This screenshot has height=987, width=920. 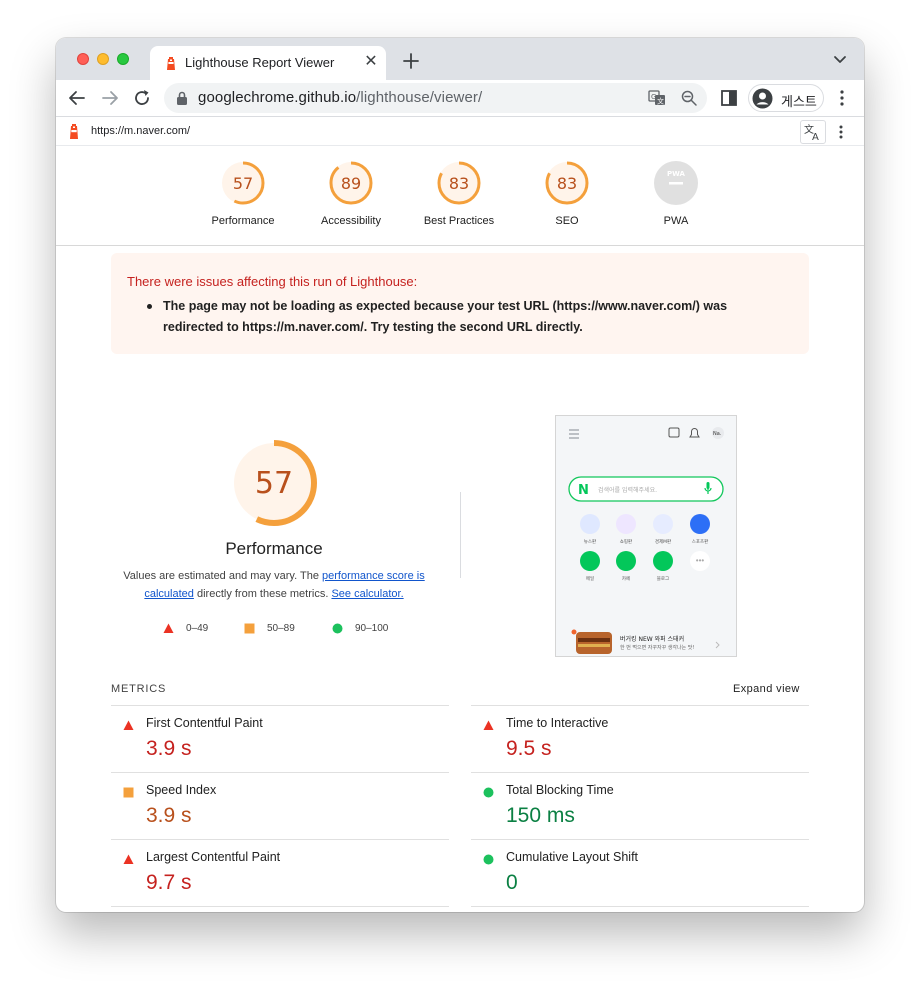 I want to click on metric-value: 9.5 s, so click(x=529, y=748).